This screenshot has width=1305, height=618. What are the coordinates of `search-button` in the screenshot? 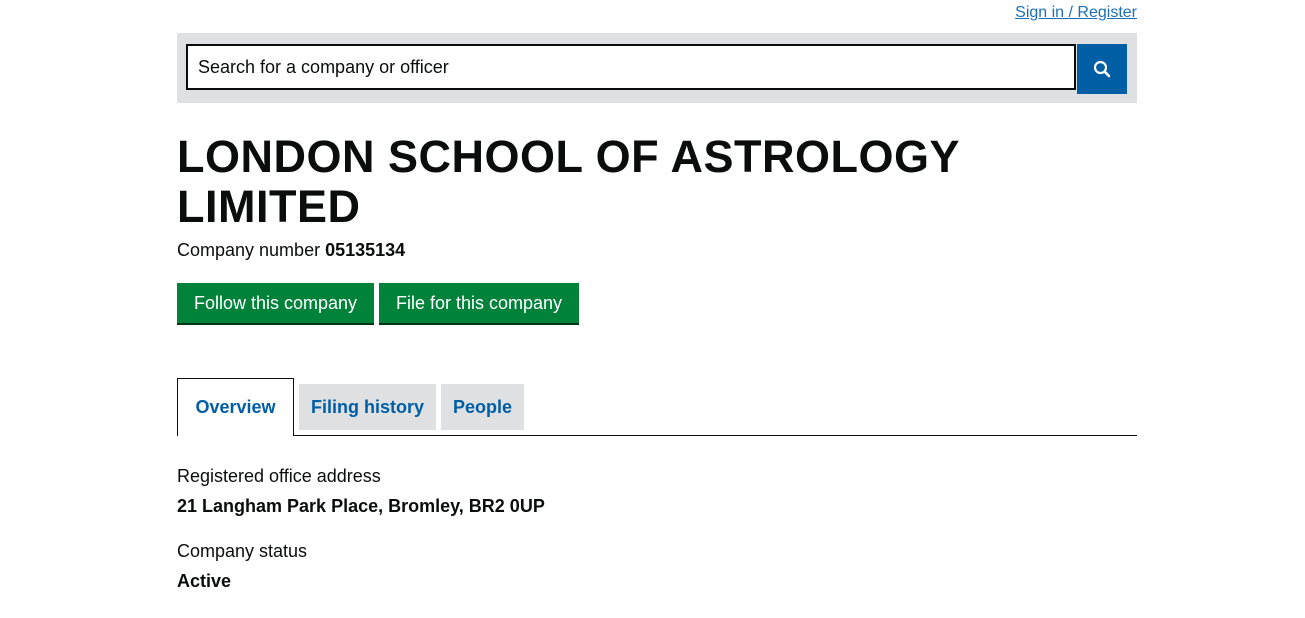 It's located at (1102, 69).